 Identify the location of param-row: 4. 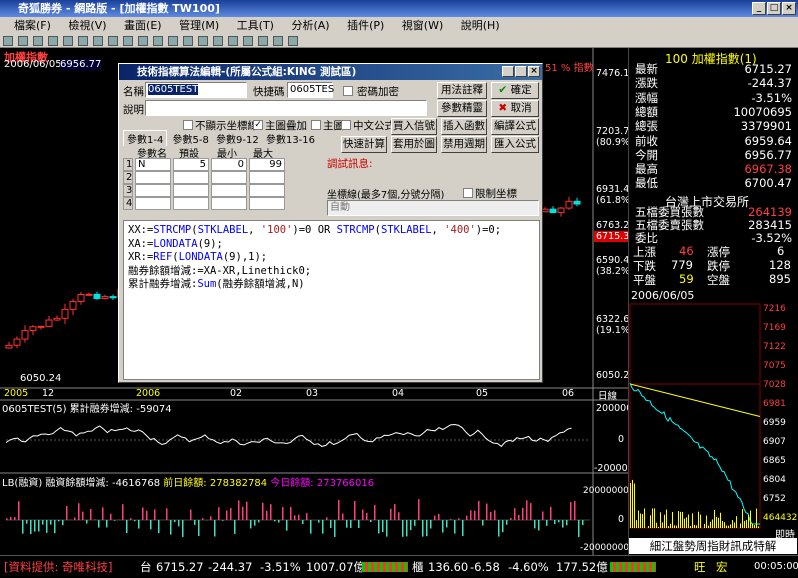
(221, 203).